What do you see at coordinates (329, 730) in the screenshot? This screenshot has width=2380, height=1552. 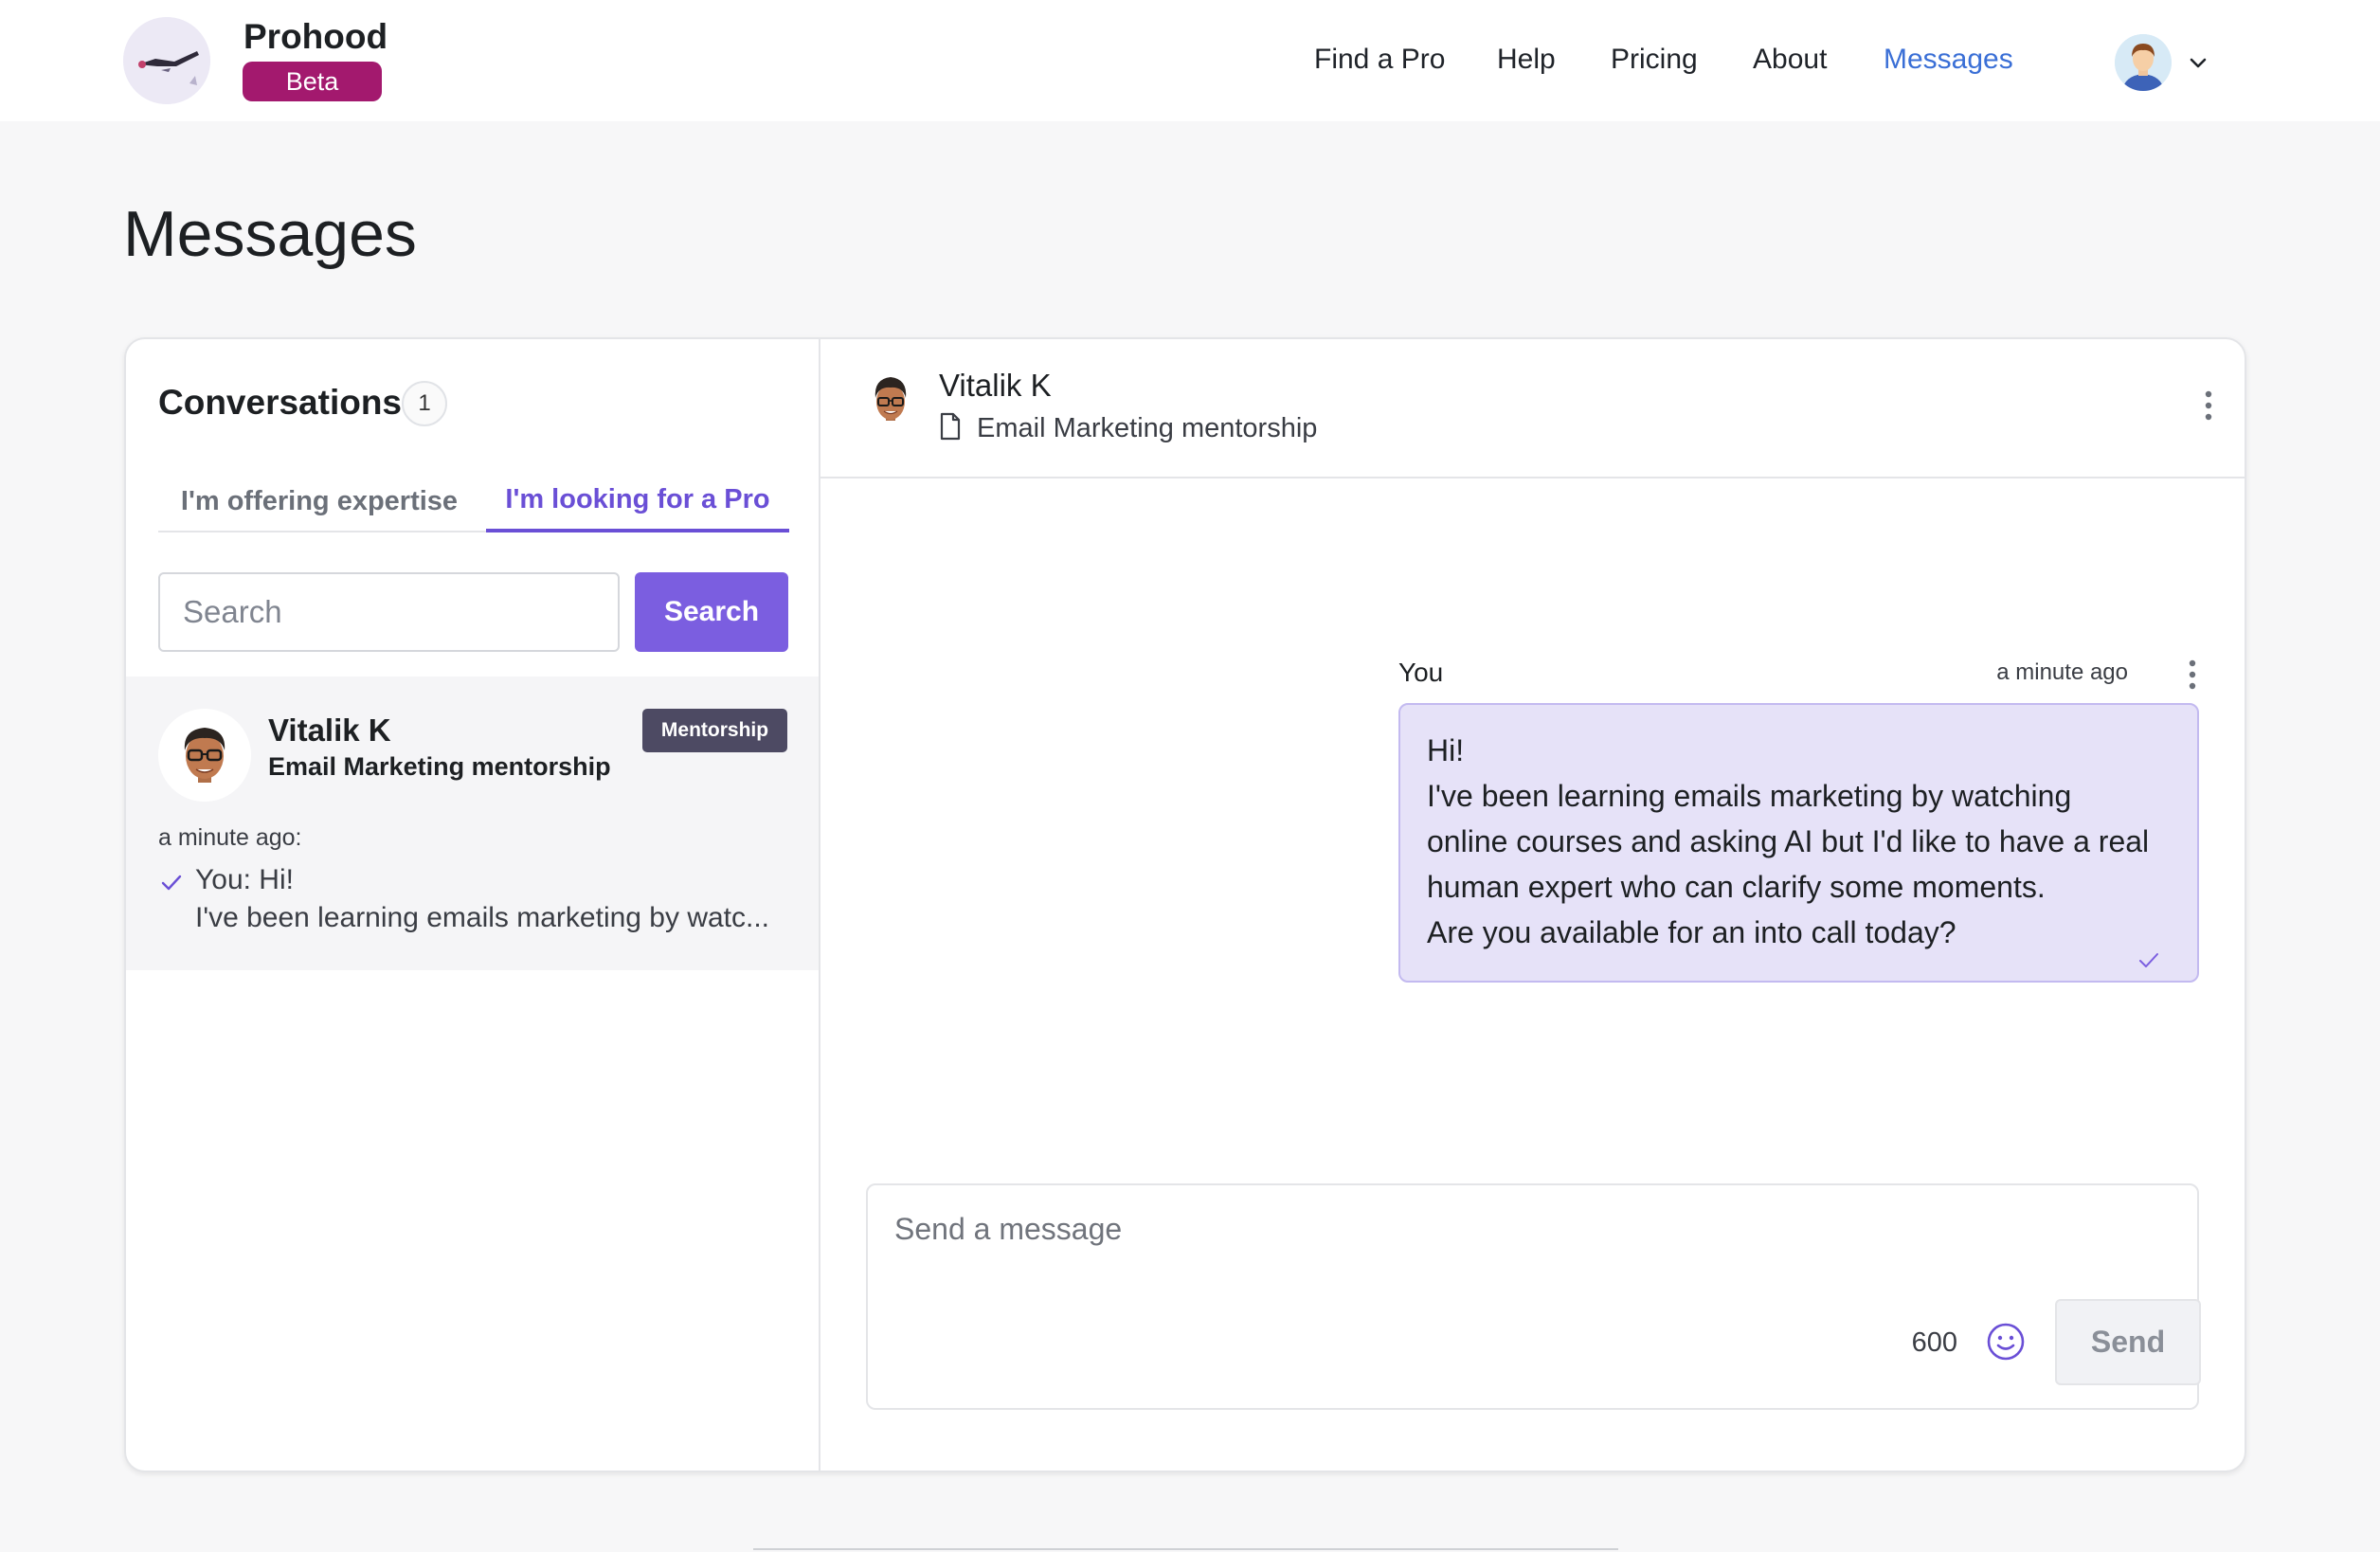 I see `contact-name: Vitalik K` at bounding box center [329, 730].